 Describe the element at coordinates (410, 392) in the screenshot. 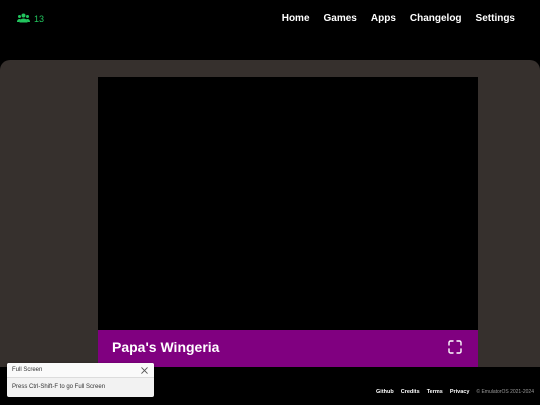

I see `footer-credits-link: Credits` at that location.